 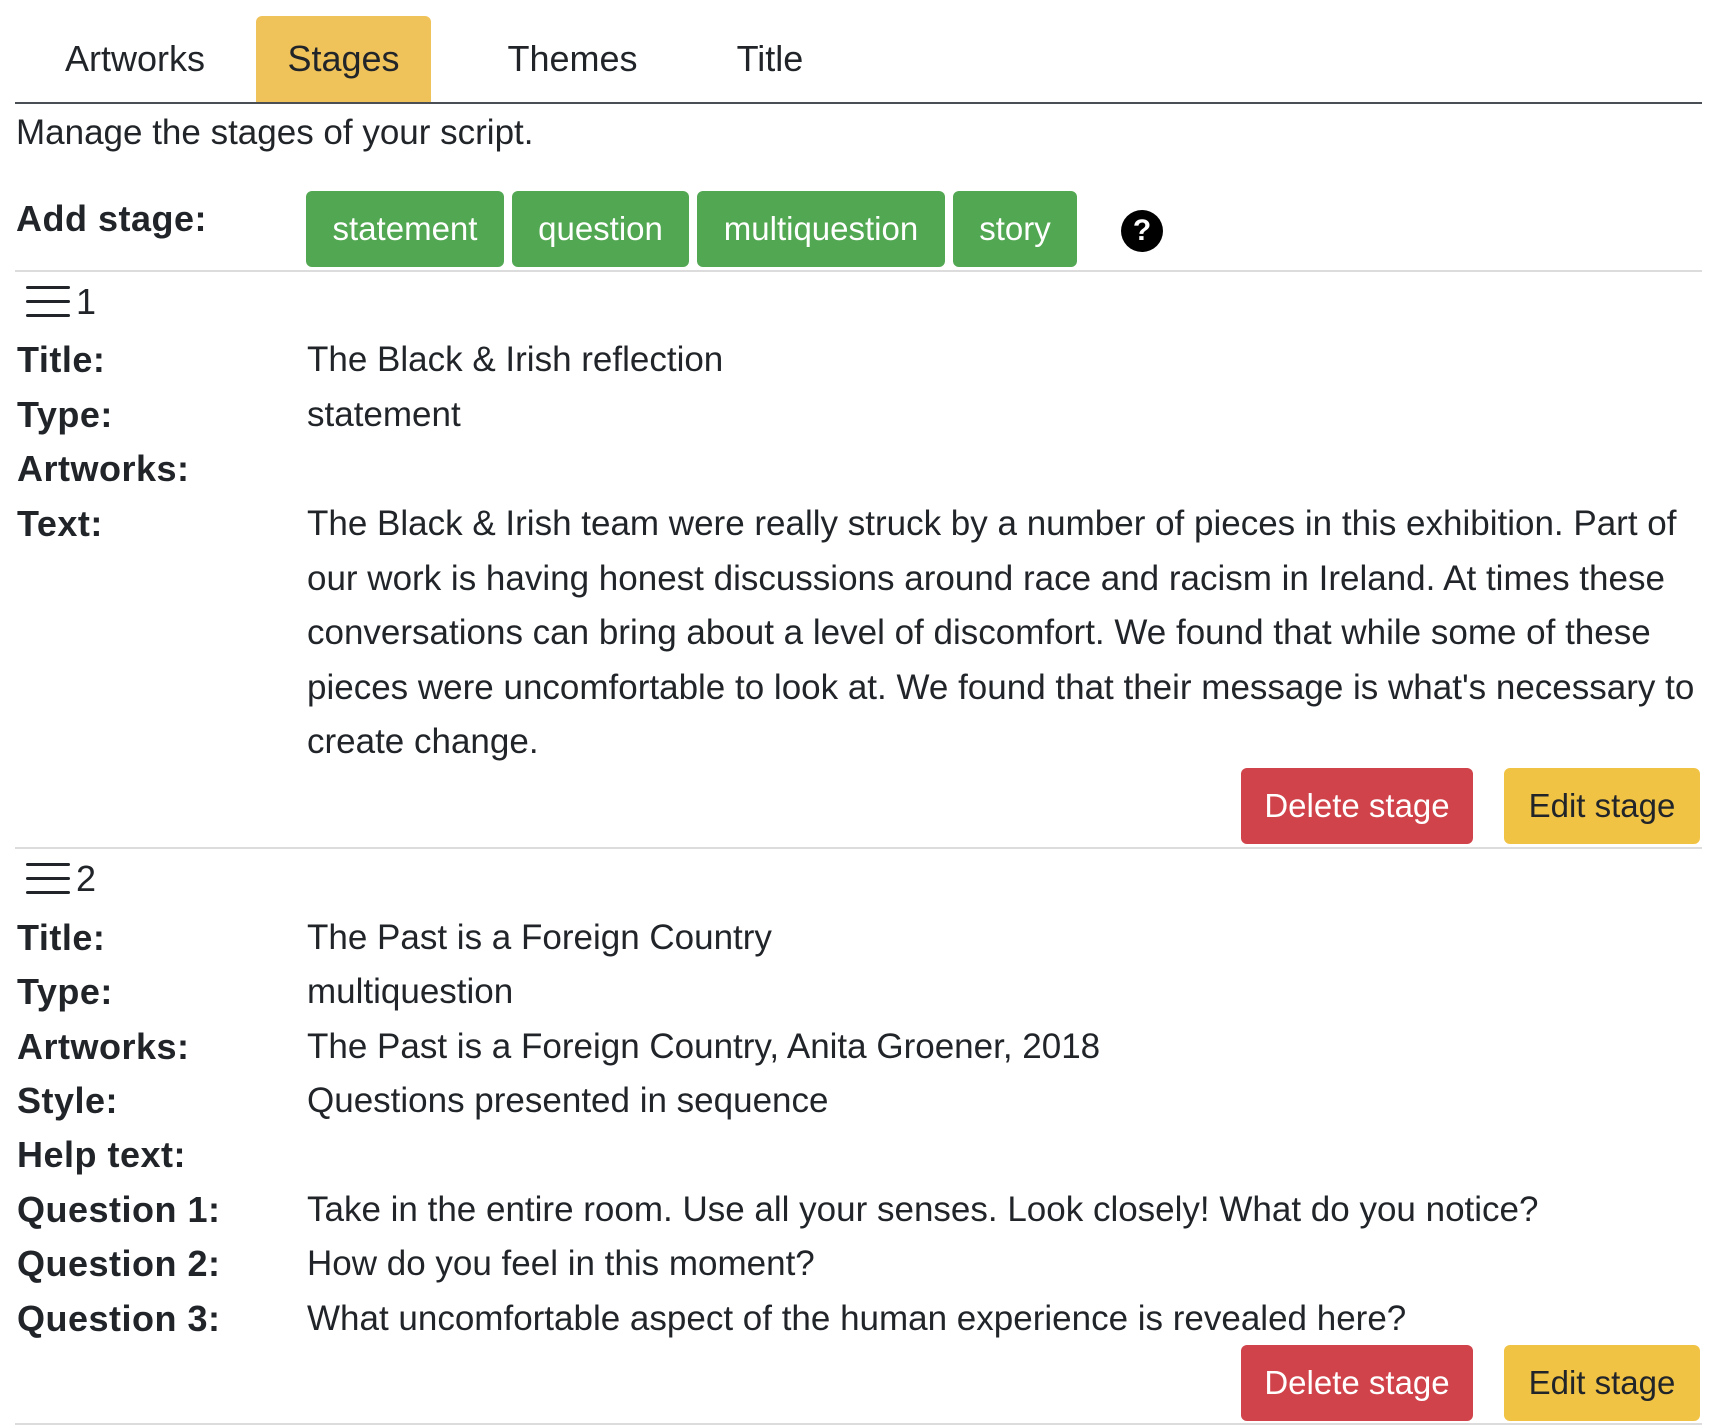 What do you see at coordinates (112, 218) in the screenshot?
I see `add-stage-label: Add stage:` at bounding box center [112, 218].